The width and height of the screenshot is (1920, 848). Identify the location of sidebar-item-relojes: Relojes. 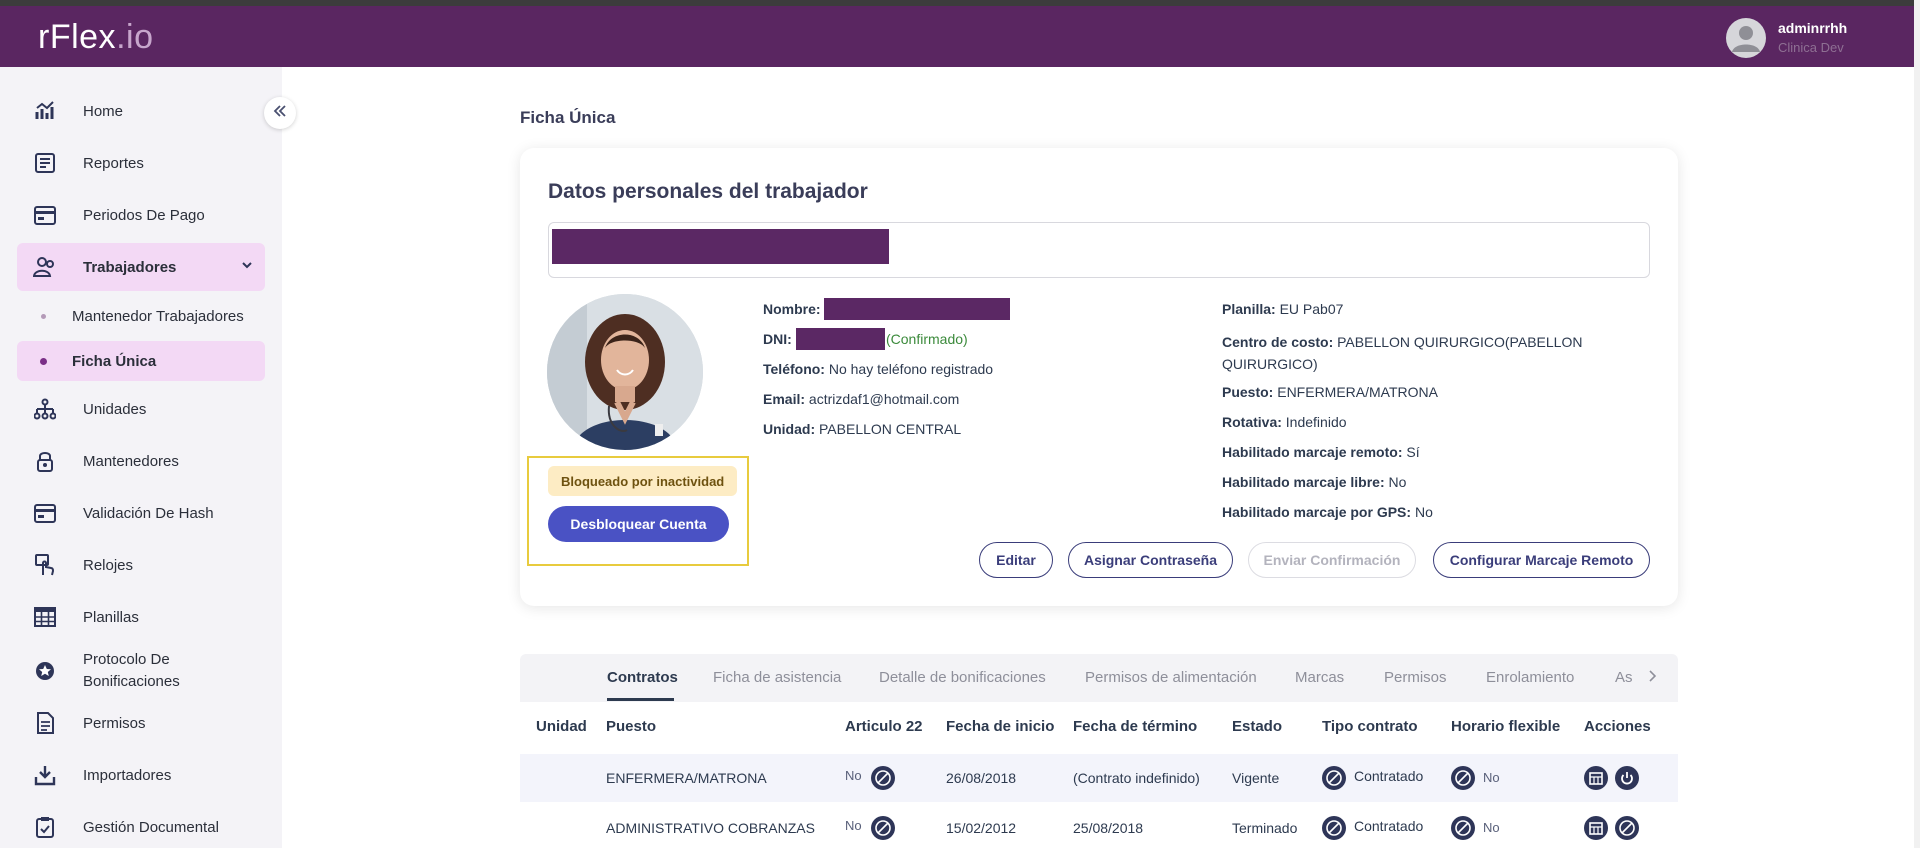
(141, 565).